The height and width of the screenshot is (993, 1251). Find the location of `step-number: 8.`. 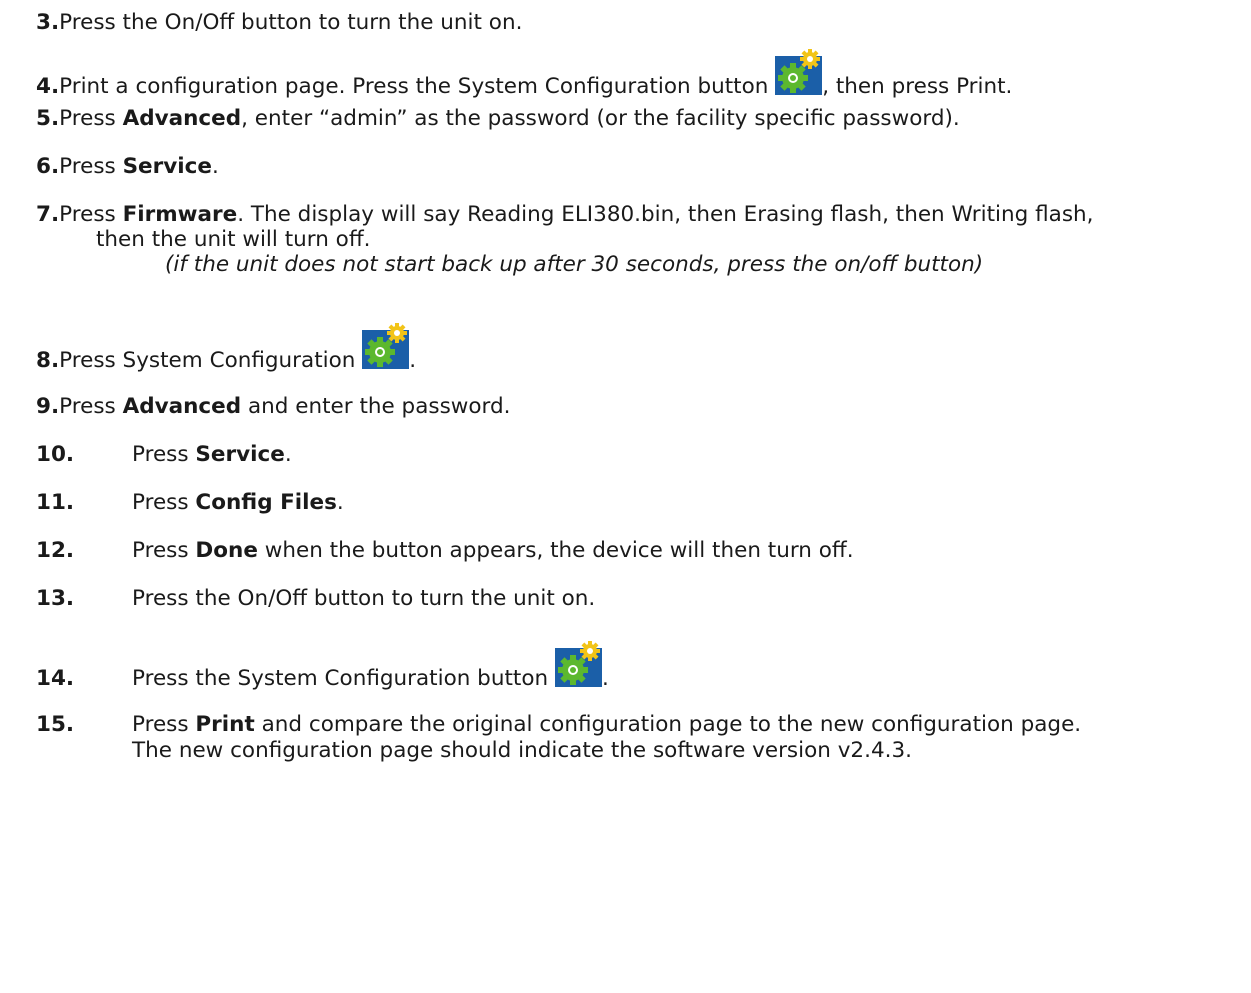

step-number: 8. is located at coordinates (48, 360).